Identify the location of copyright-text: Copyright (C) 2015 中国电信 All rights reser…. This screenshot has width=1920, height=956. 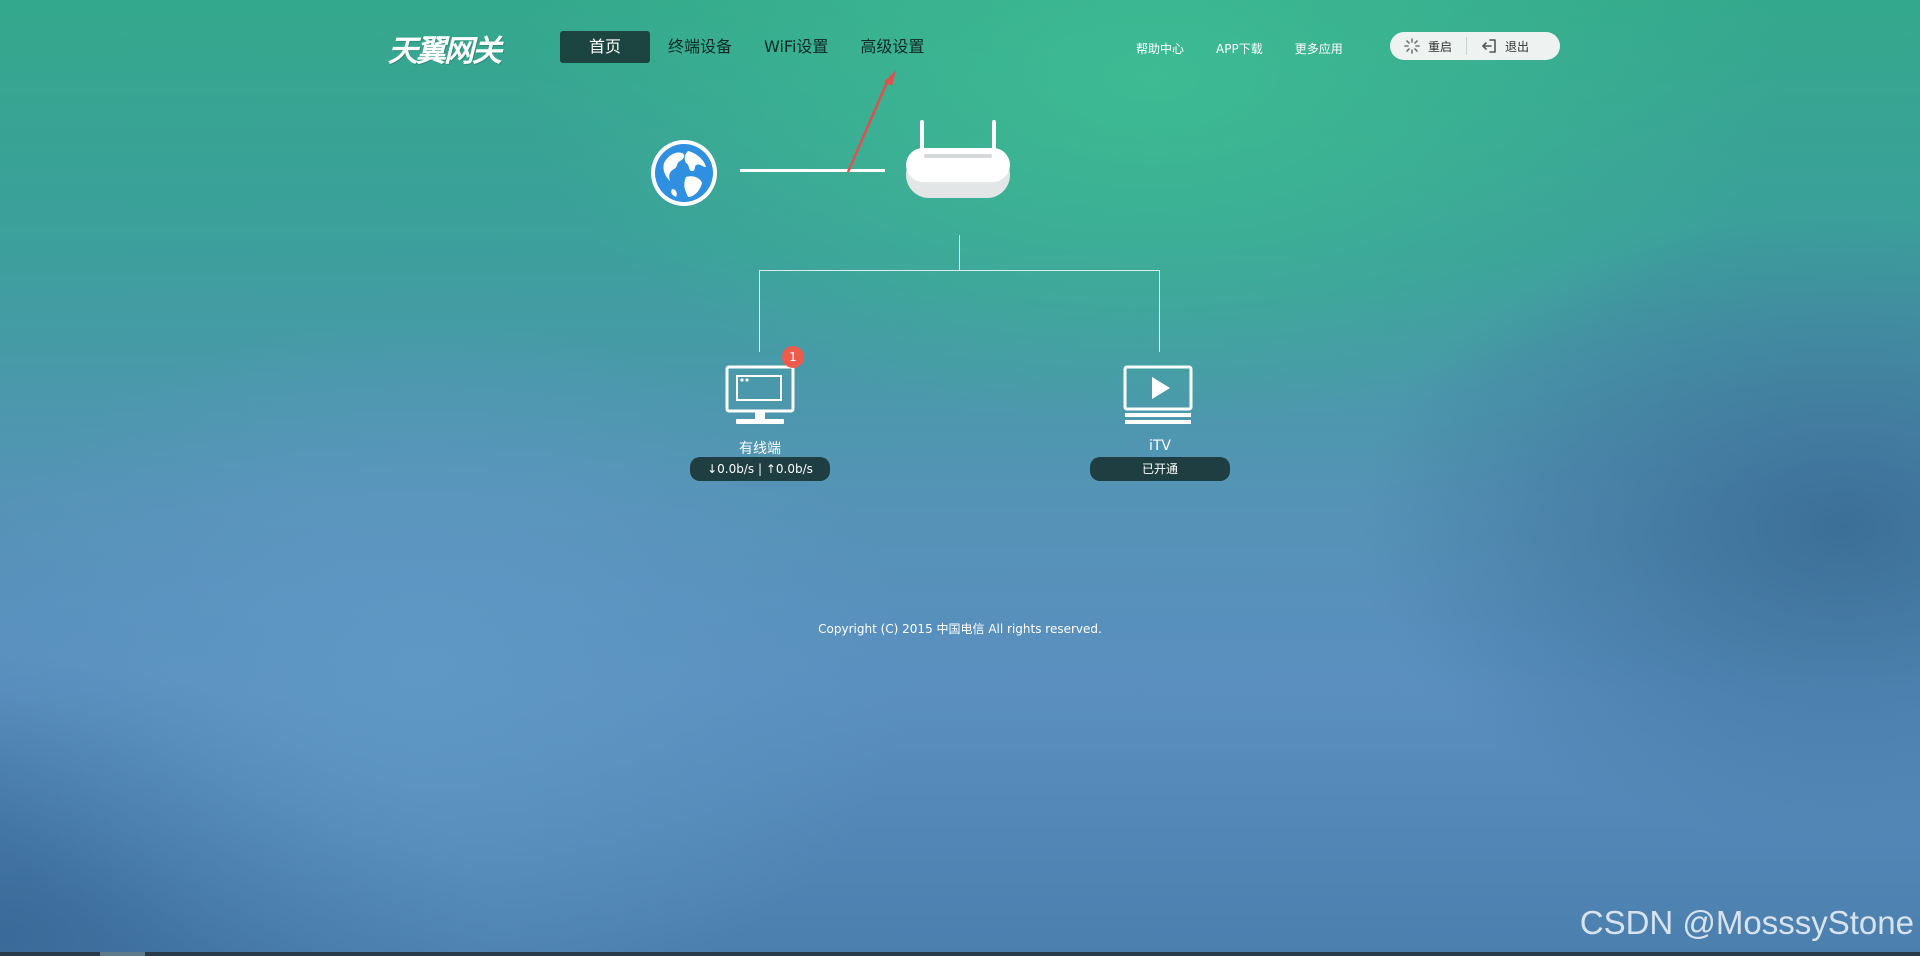
(960, 629).